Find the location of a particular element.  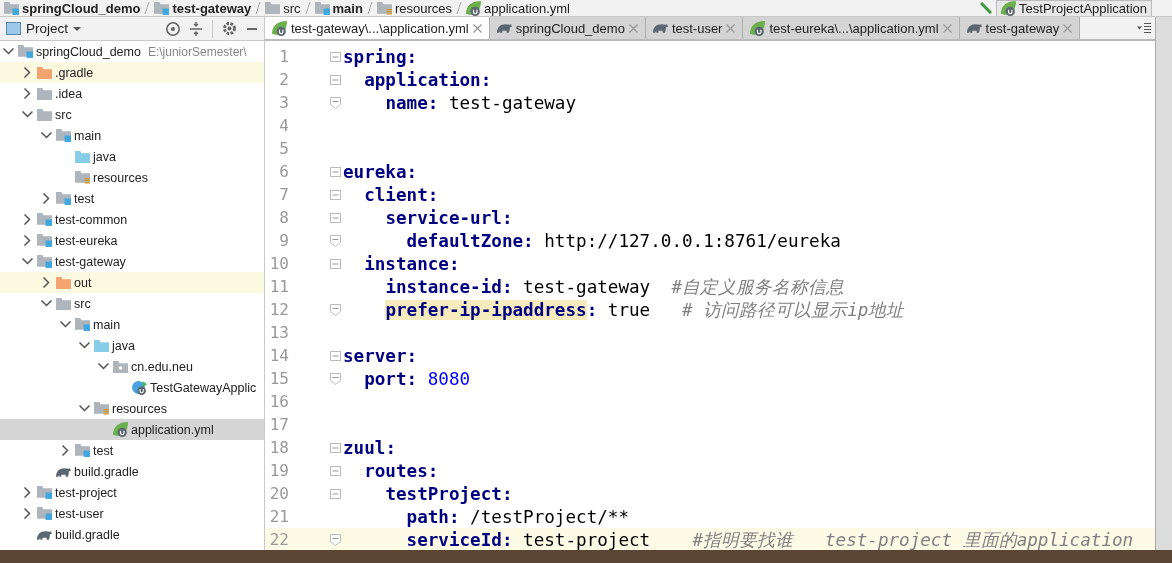

code-line: prefer-ip-ipaddress: true # 访问路径可以显示ip地址 is located at coordinates (644, 310).